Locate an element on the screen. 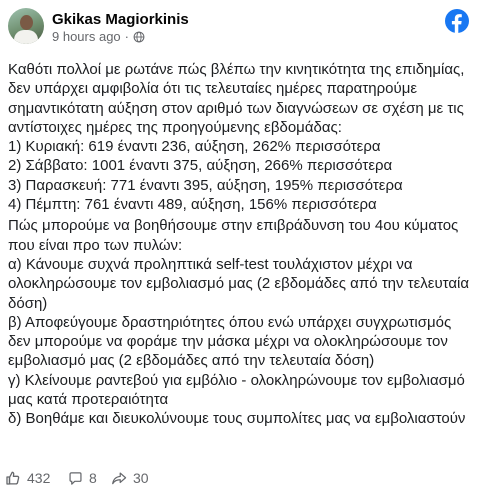 This screenshot has width=479, height=495. comments-count: 8 is located at coordinates (82, 478).